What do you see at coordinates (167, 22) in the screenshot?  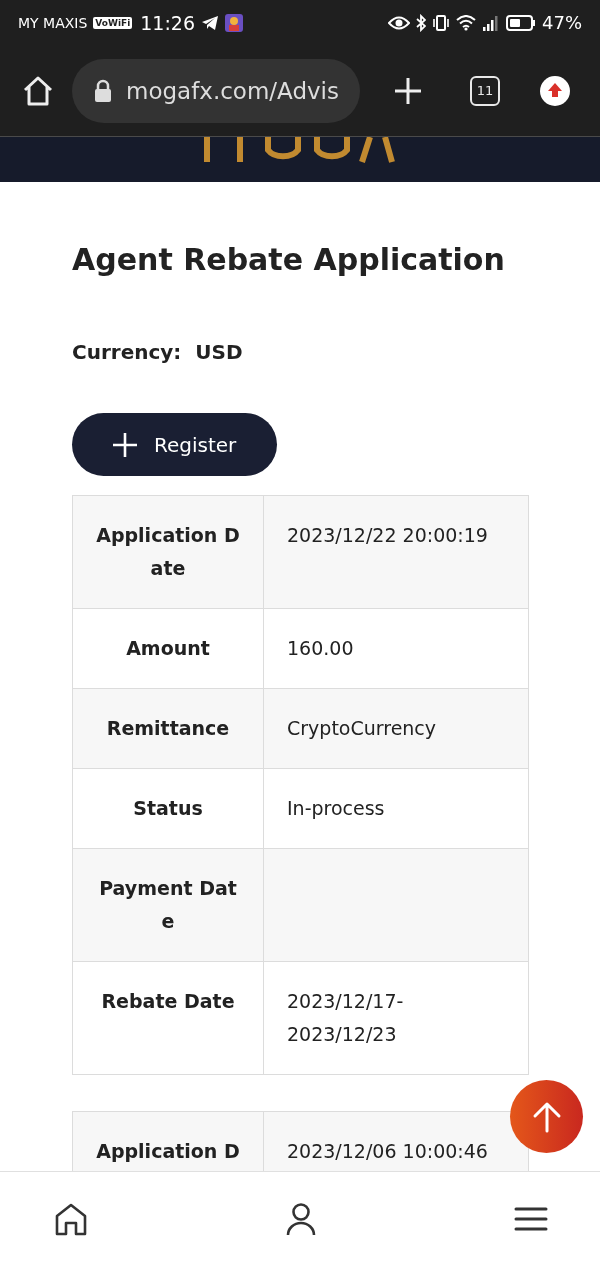 I see `clock-time: 11:26` at bounding box center [167, 22].